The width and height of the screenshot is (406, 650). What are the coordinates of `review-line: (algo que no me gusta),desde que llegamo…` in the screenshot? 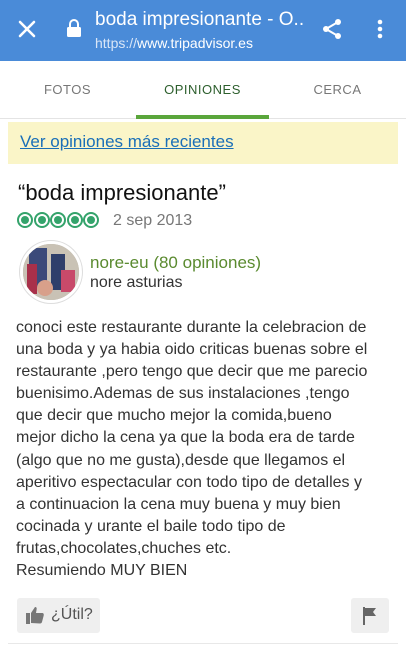 It's located at (181, 460).